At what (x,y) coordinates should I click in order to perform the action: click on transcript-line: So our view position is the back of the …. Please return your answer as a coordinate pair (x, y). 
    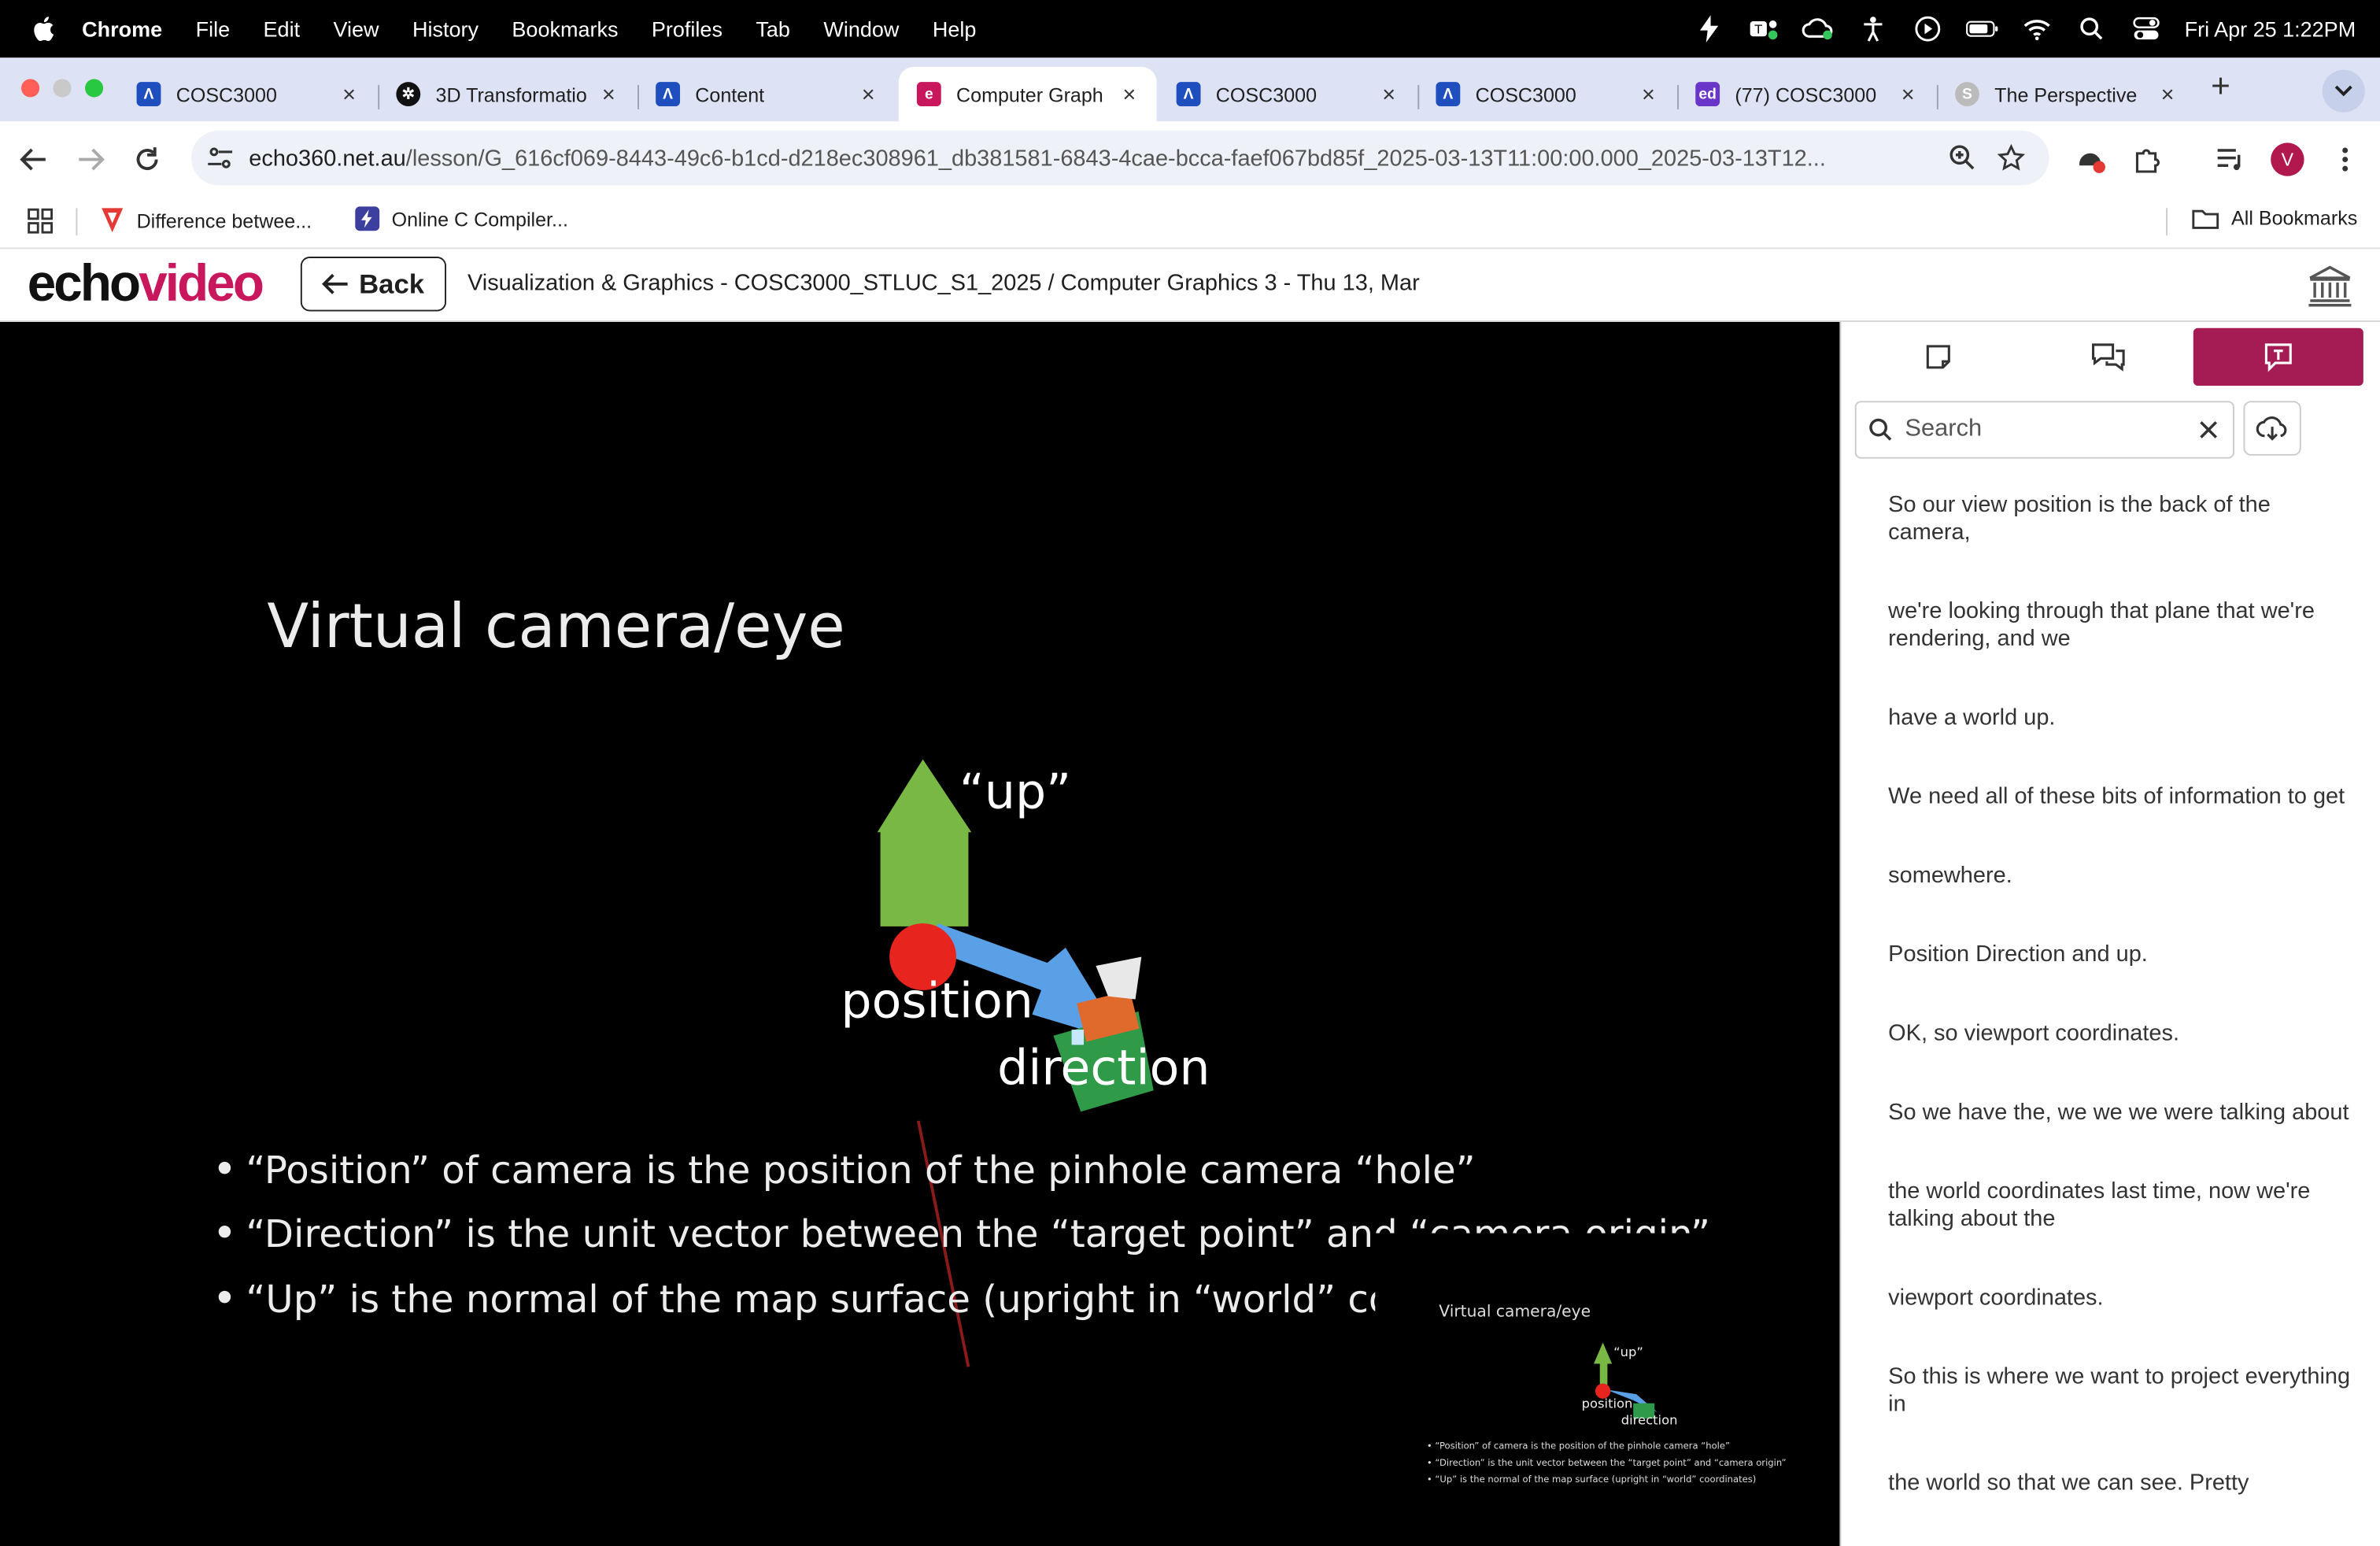
    Looking at the image, I should click on (2123, 519).